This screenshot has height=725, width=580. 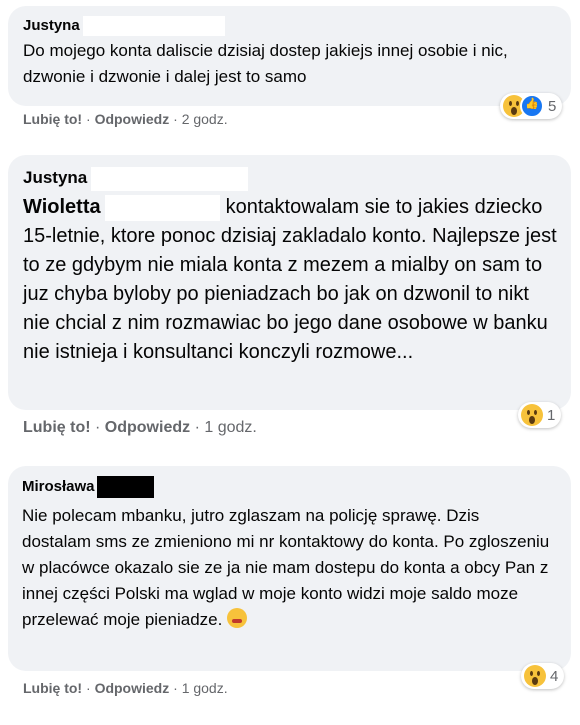 I want to click on reaction-summary: 1, so click(x=540, y=415).